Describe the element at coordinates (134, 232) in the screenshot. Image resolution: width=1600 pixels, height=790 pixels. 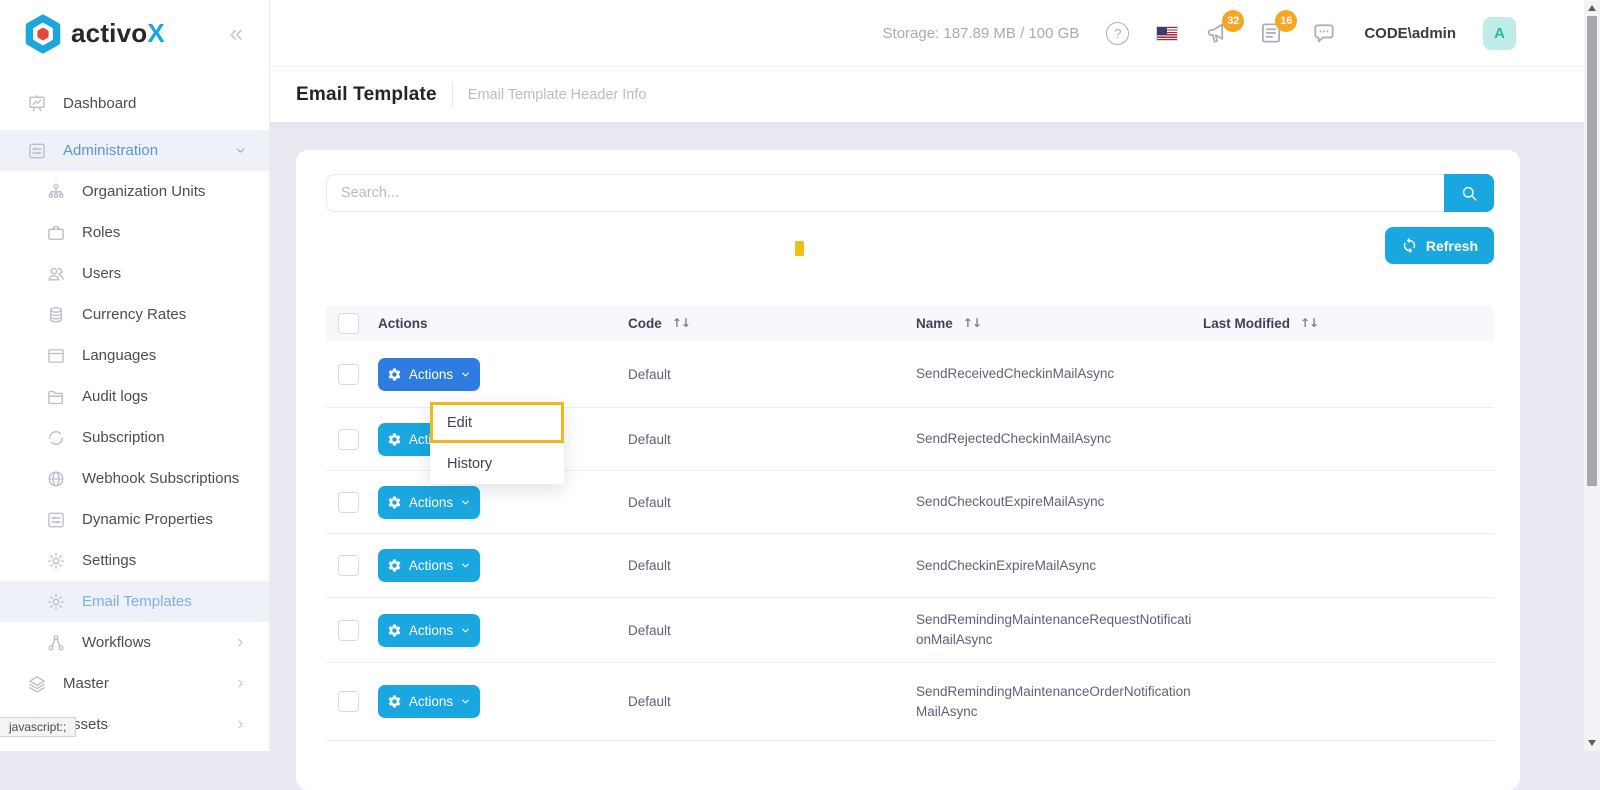
I see `sidebar-item-roles: Roles` at that location.